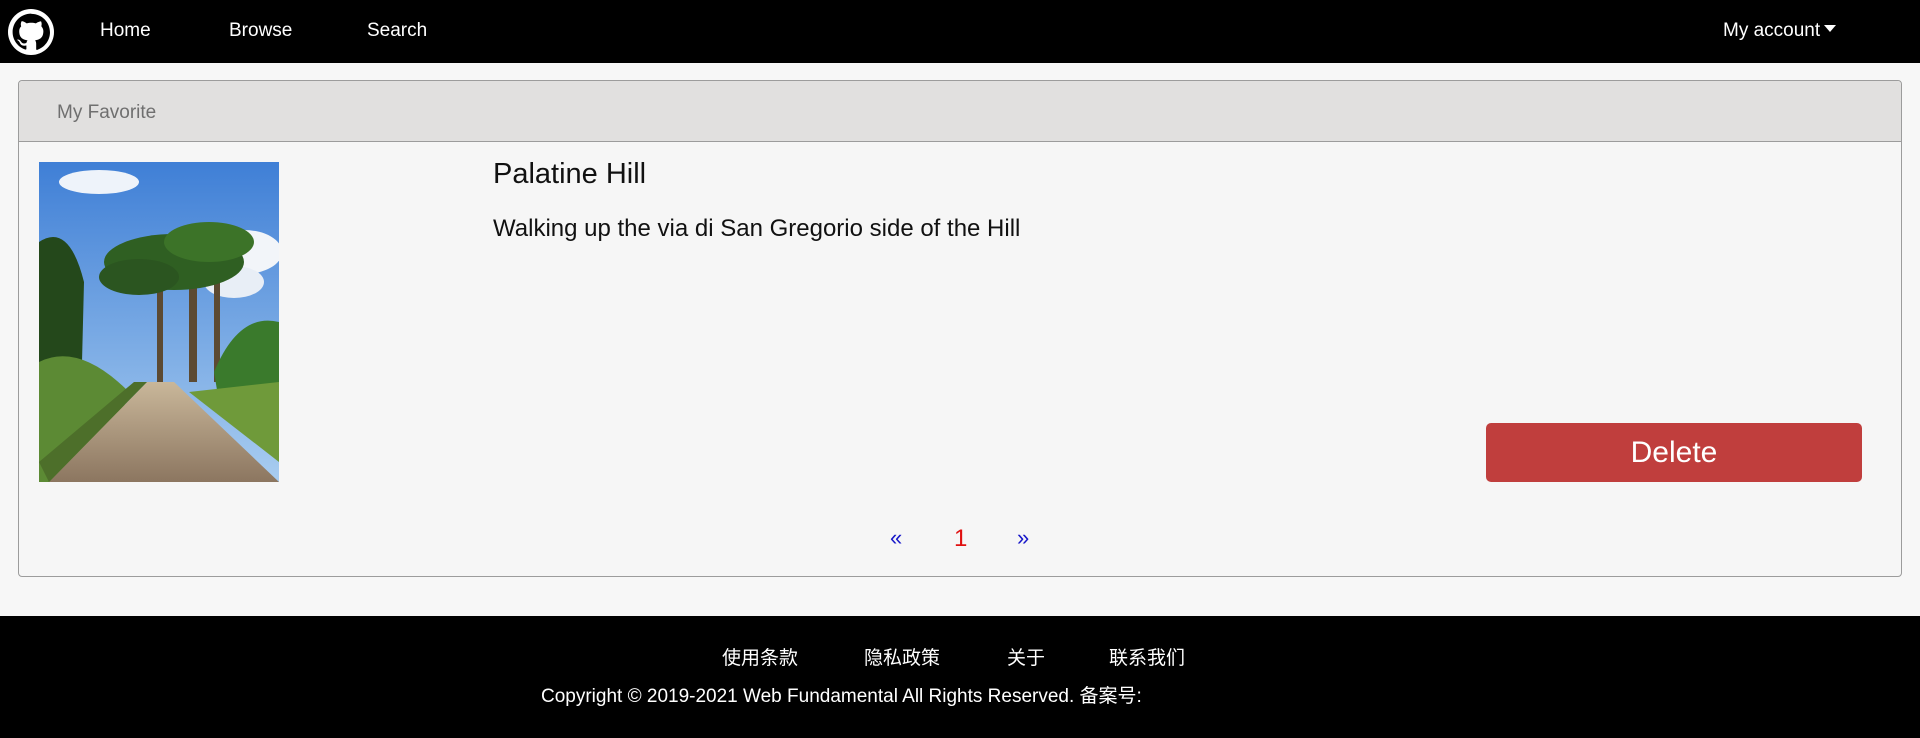  Describe the element at coordinates (1026, 656) in the screenshot. I see `footer-about-link: 关于` at that location.